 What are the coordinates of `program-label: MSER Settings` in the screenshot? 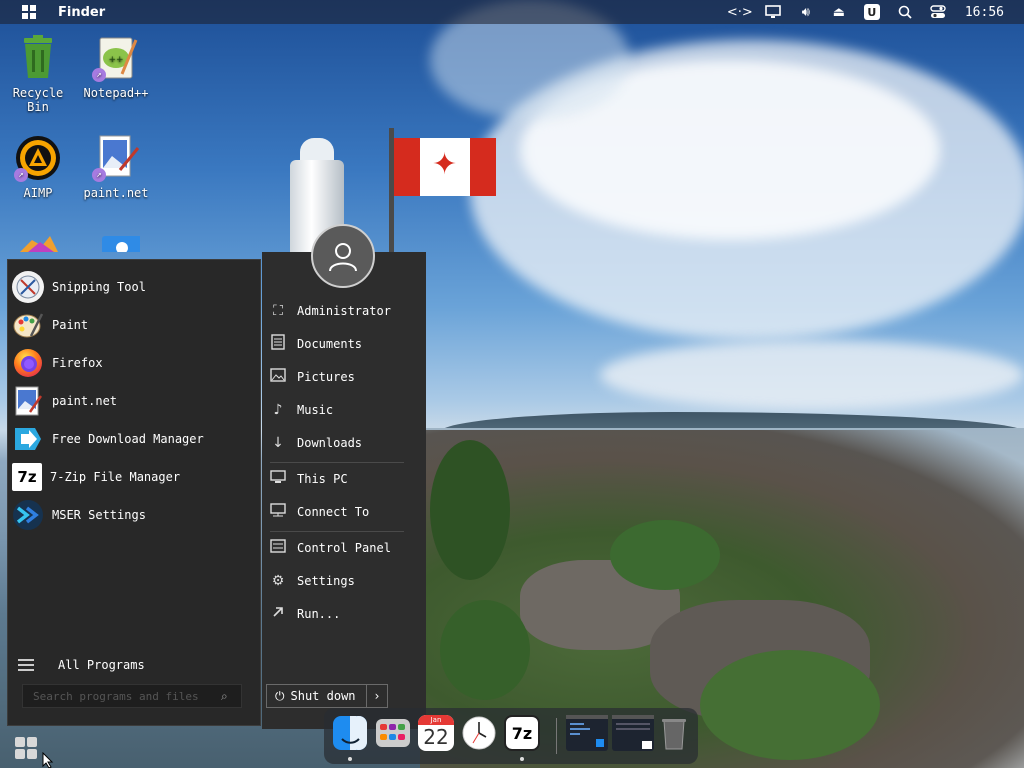 It's located at (99, 515).